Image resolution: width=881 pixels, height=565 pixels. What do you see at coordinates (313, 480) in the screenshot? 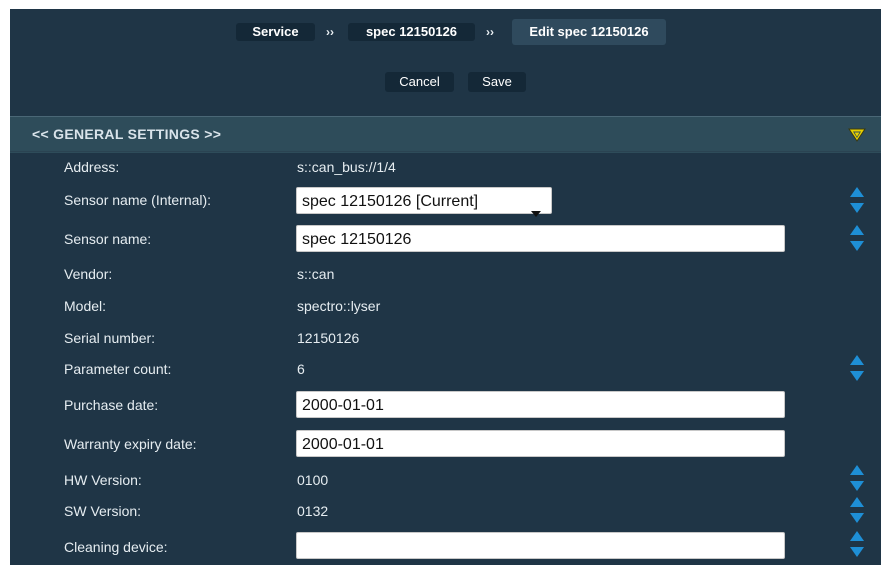
I see `hw-version-value: 0100` at bounding box center [313, 480].